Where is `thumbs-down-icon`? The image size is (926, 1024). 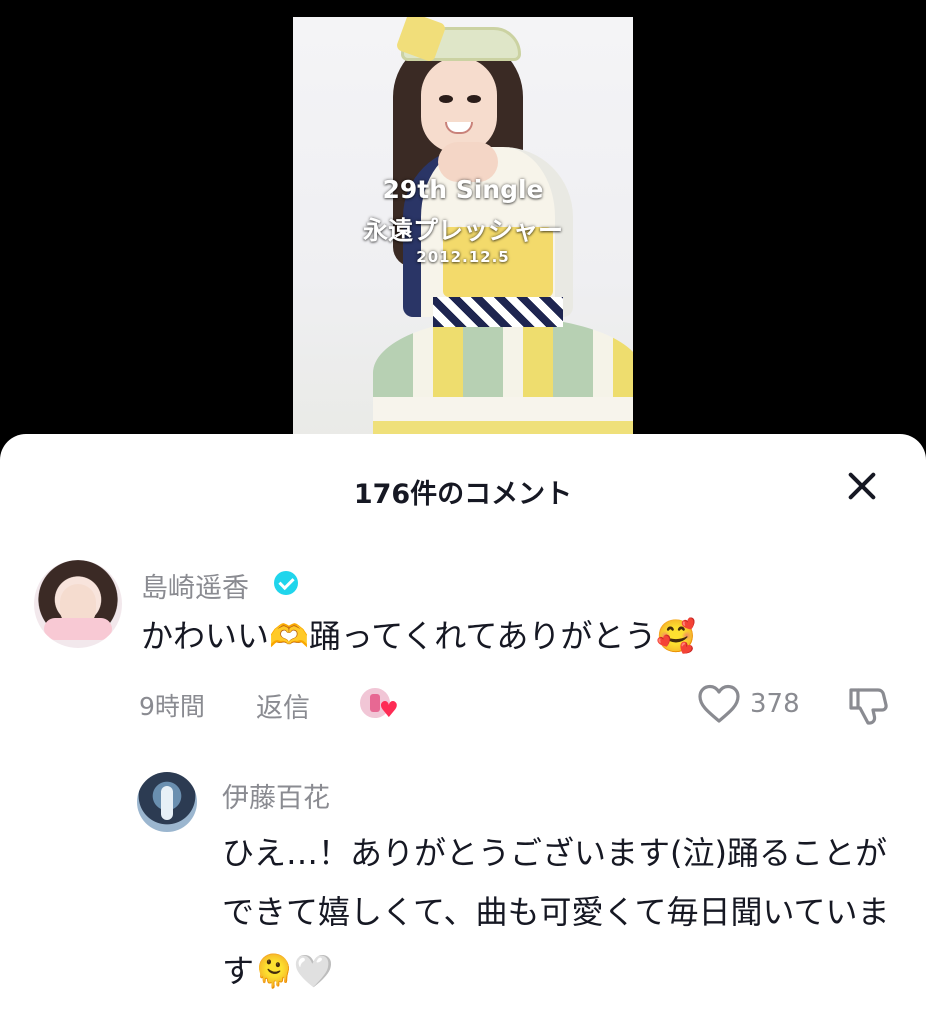 thumbs-down-icon is located at coordinates (868, 705).